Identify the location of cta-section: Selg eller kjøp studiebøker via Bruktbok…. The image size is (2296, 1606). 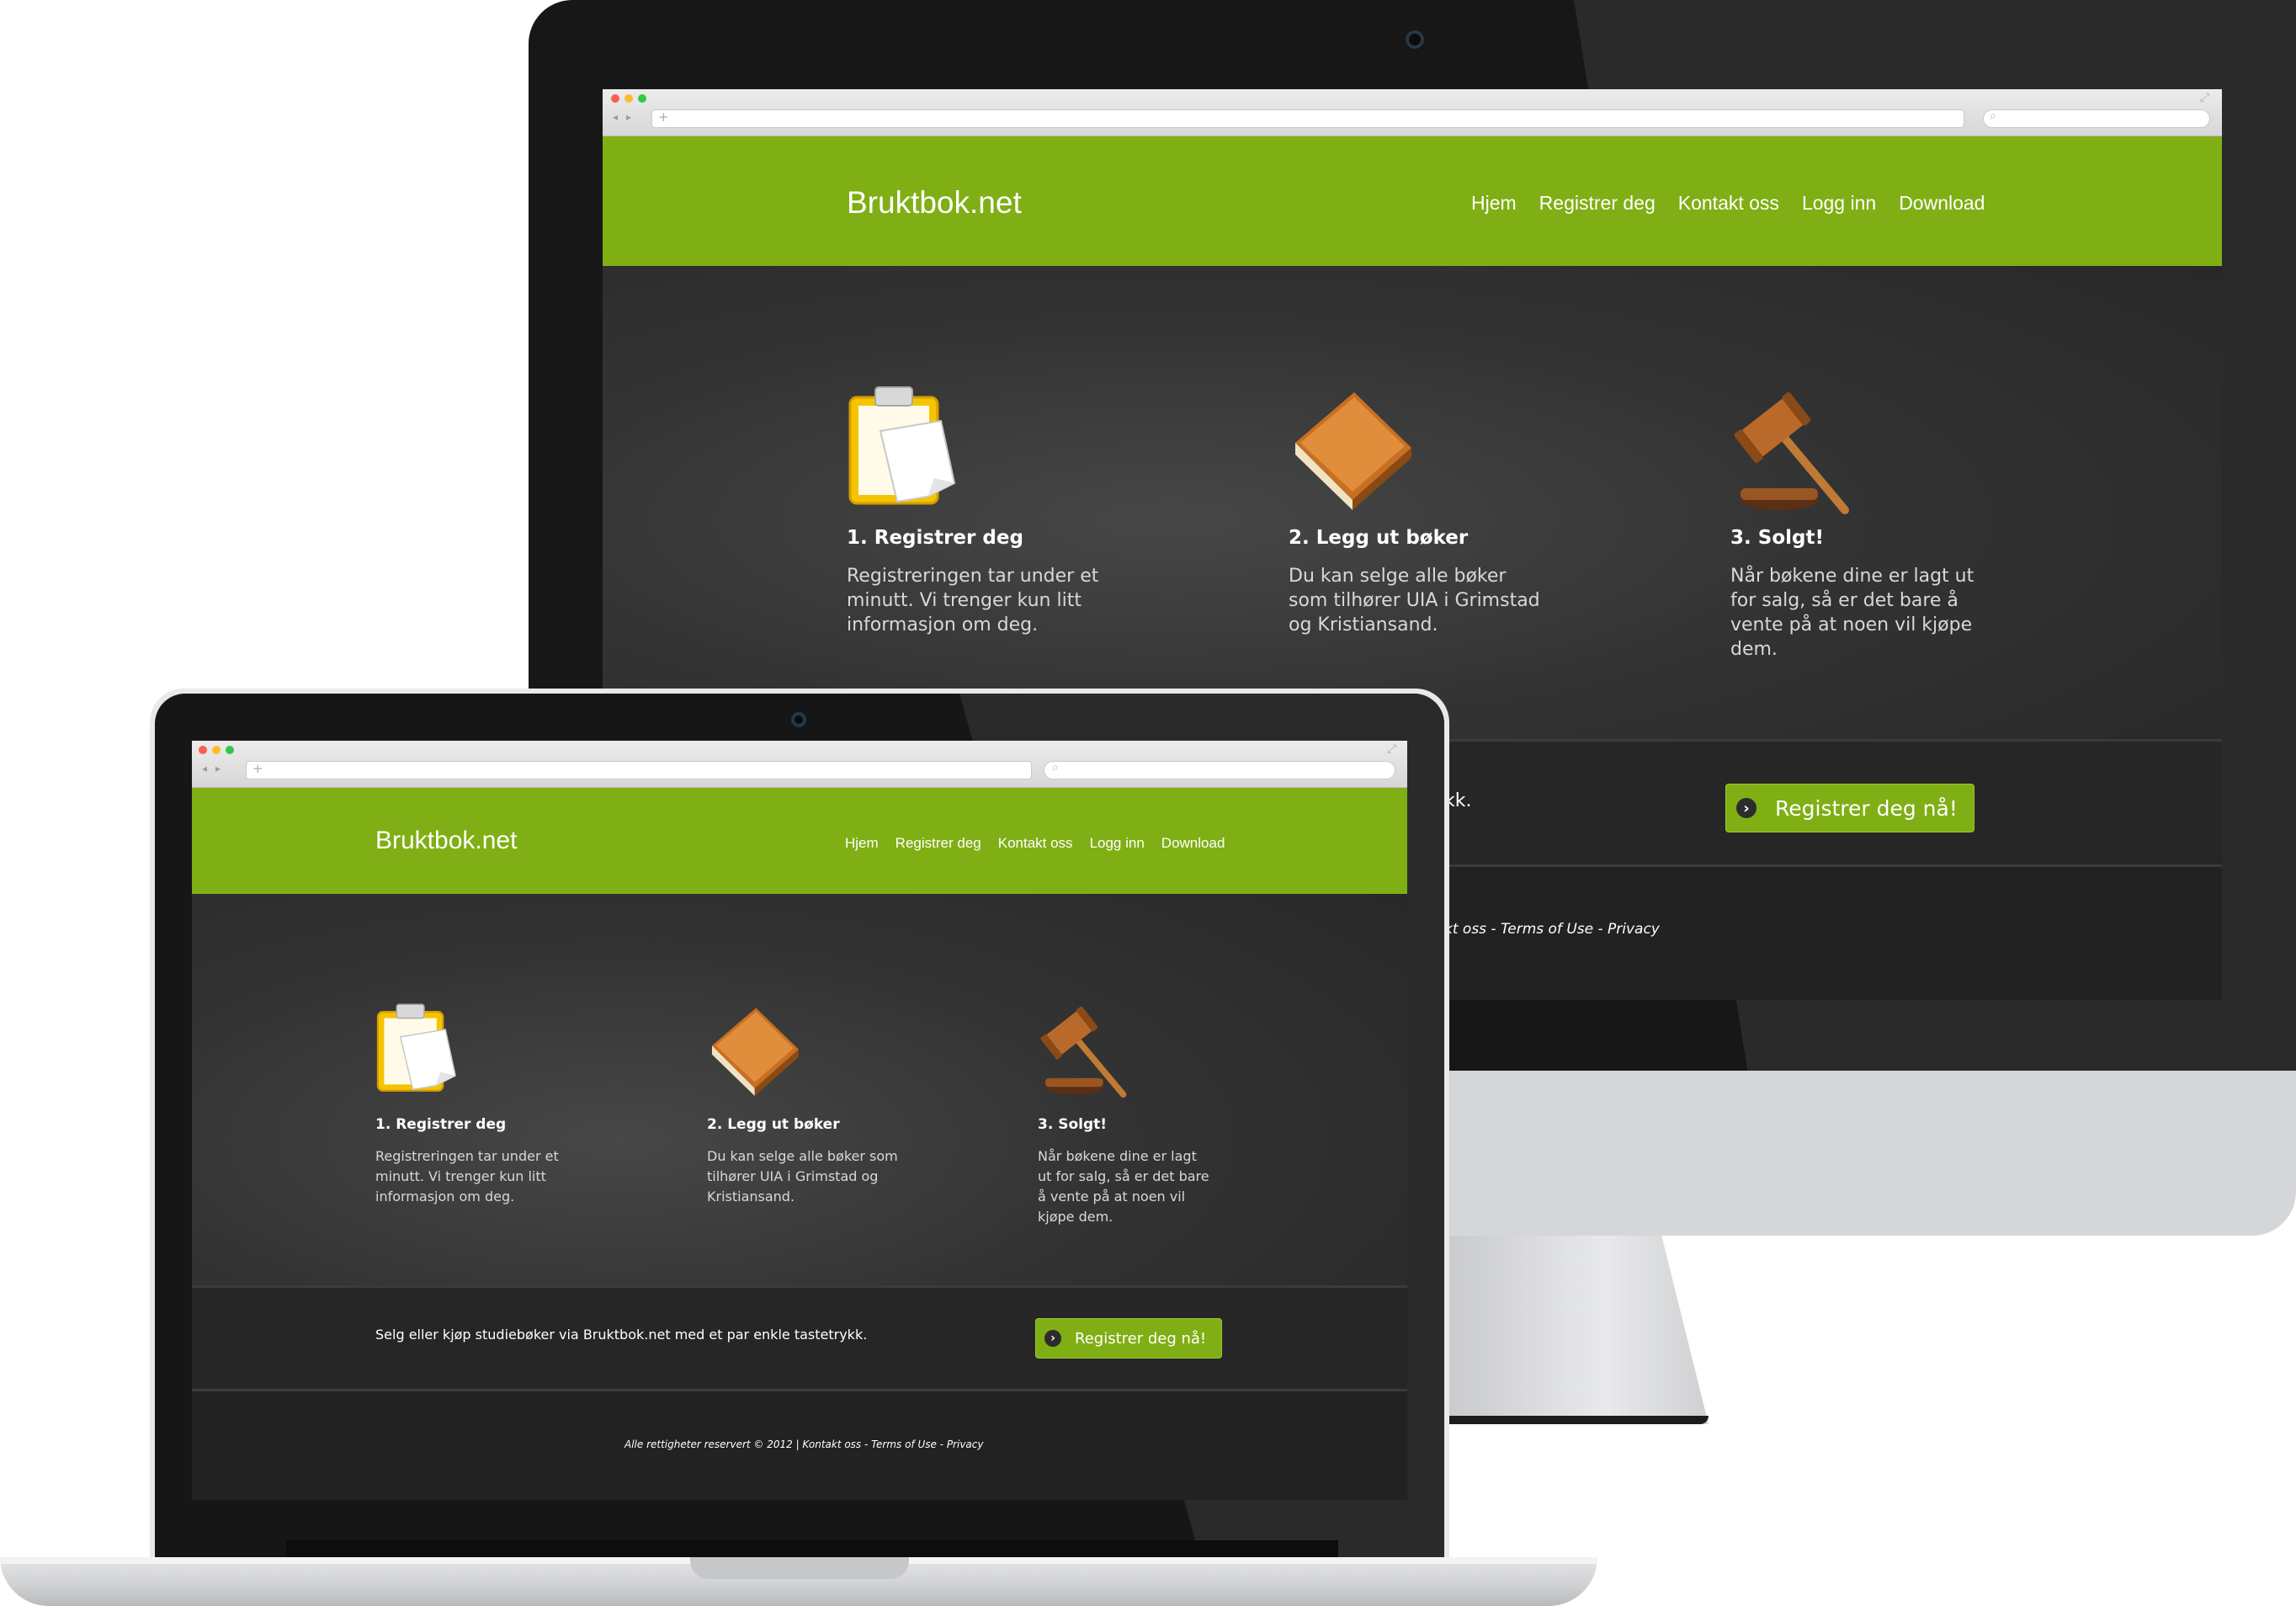
(799, 1338).